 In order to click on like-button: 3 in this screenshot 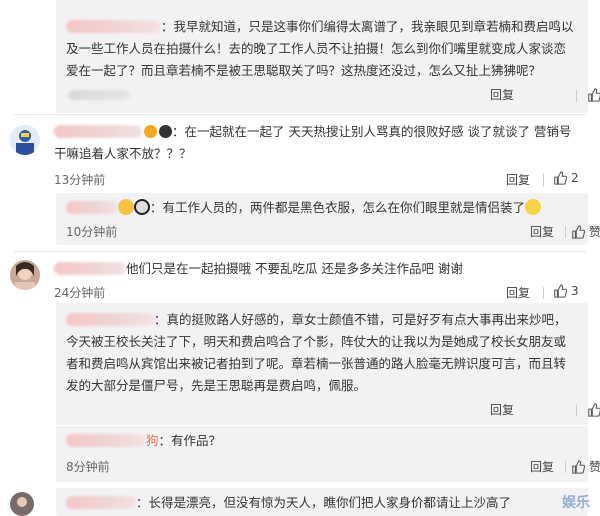, I will do `click(566, 291)`.